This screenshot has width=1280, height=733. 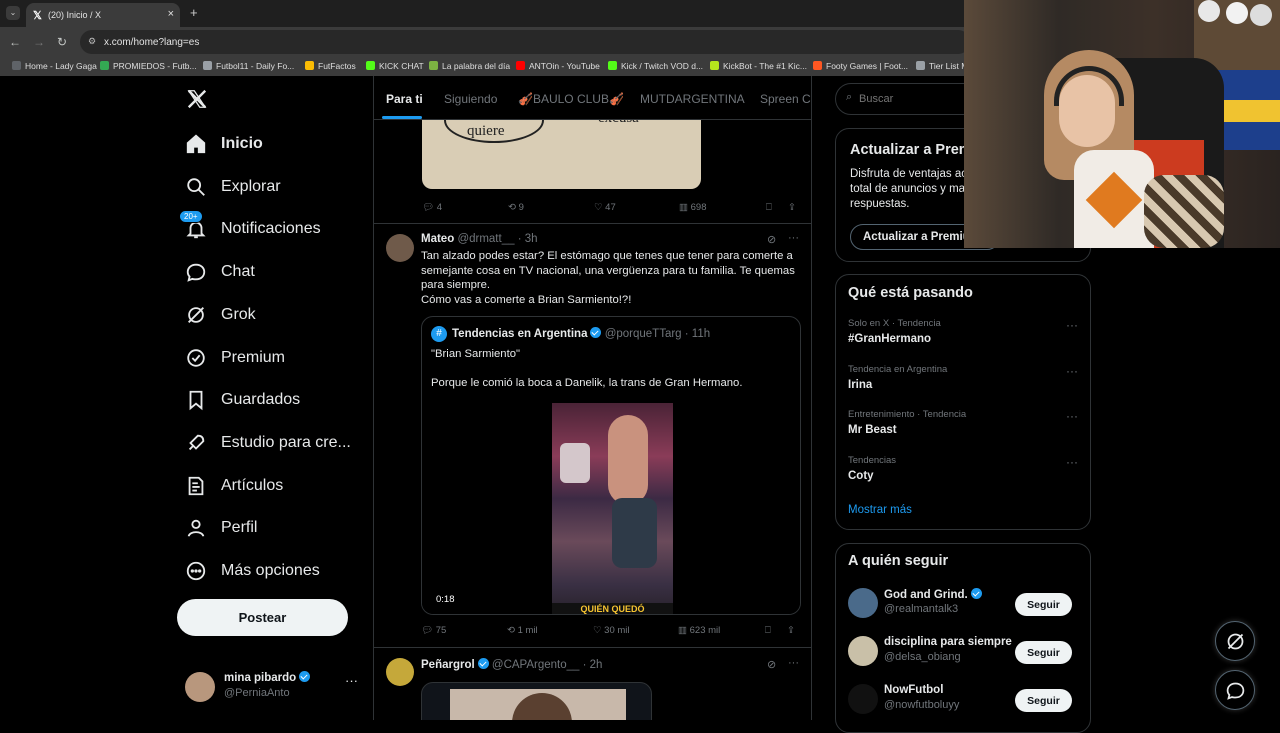 What do you see at coordinates (62, 42) in the screenshot?
I see `reload-icon: ↻` at bounding box center [62, 42].